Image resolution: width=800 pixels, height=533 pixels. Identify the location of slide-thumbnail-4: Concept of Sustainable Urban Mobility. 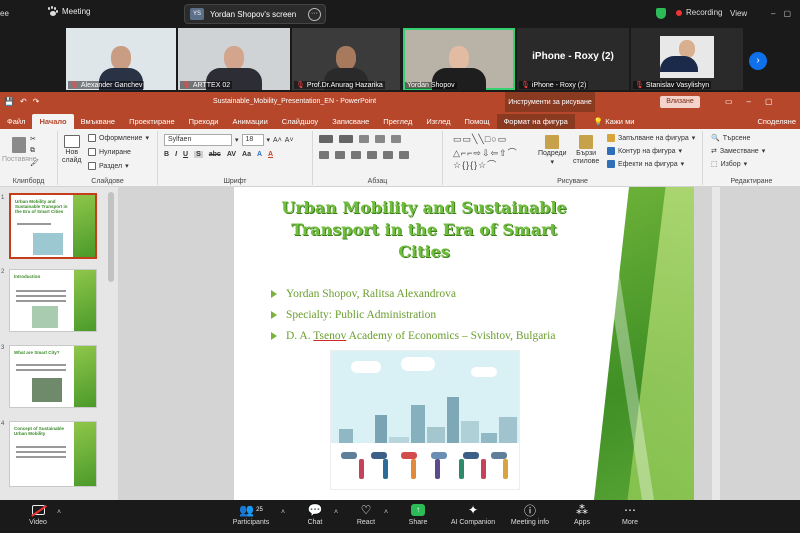
(53, 454).